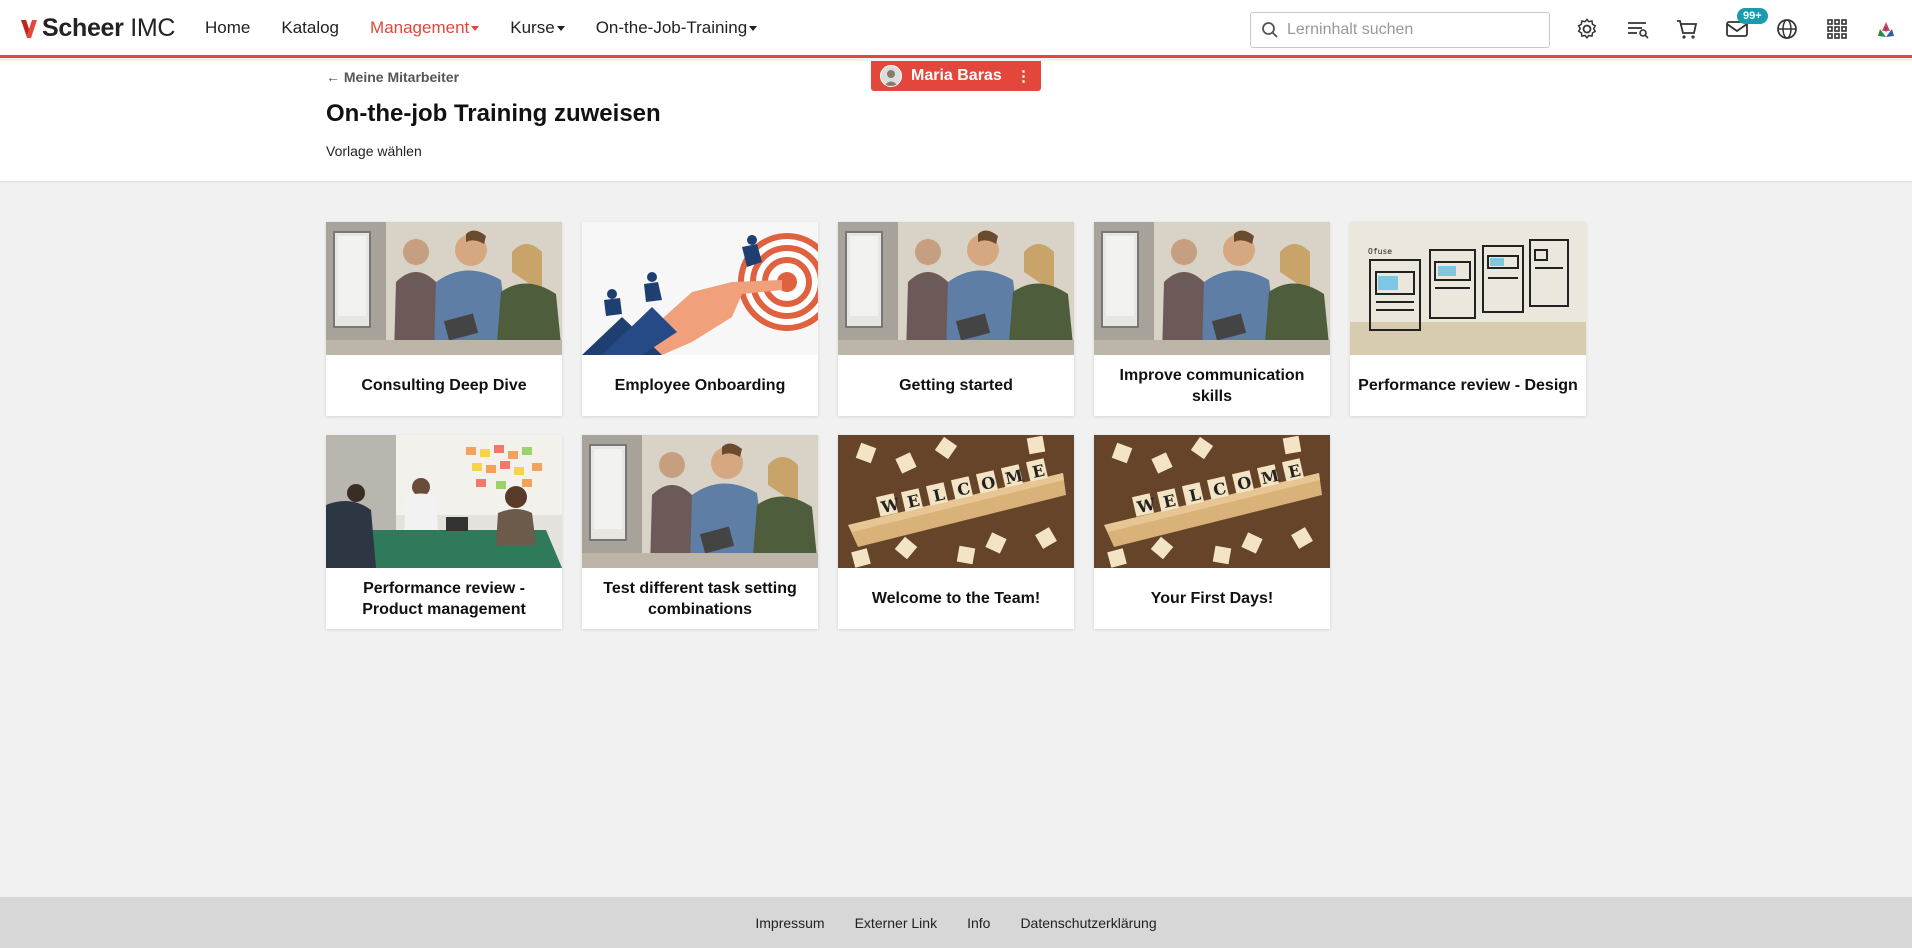  I want to click on template-card-your-first-days: Your First Days!, so click(1212, 532).